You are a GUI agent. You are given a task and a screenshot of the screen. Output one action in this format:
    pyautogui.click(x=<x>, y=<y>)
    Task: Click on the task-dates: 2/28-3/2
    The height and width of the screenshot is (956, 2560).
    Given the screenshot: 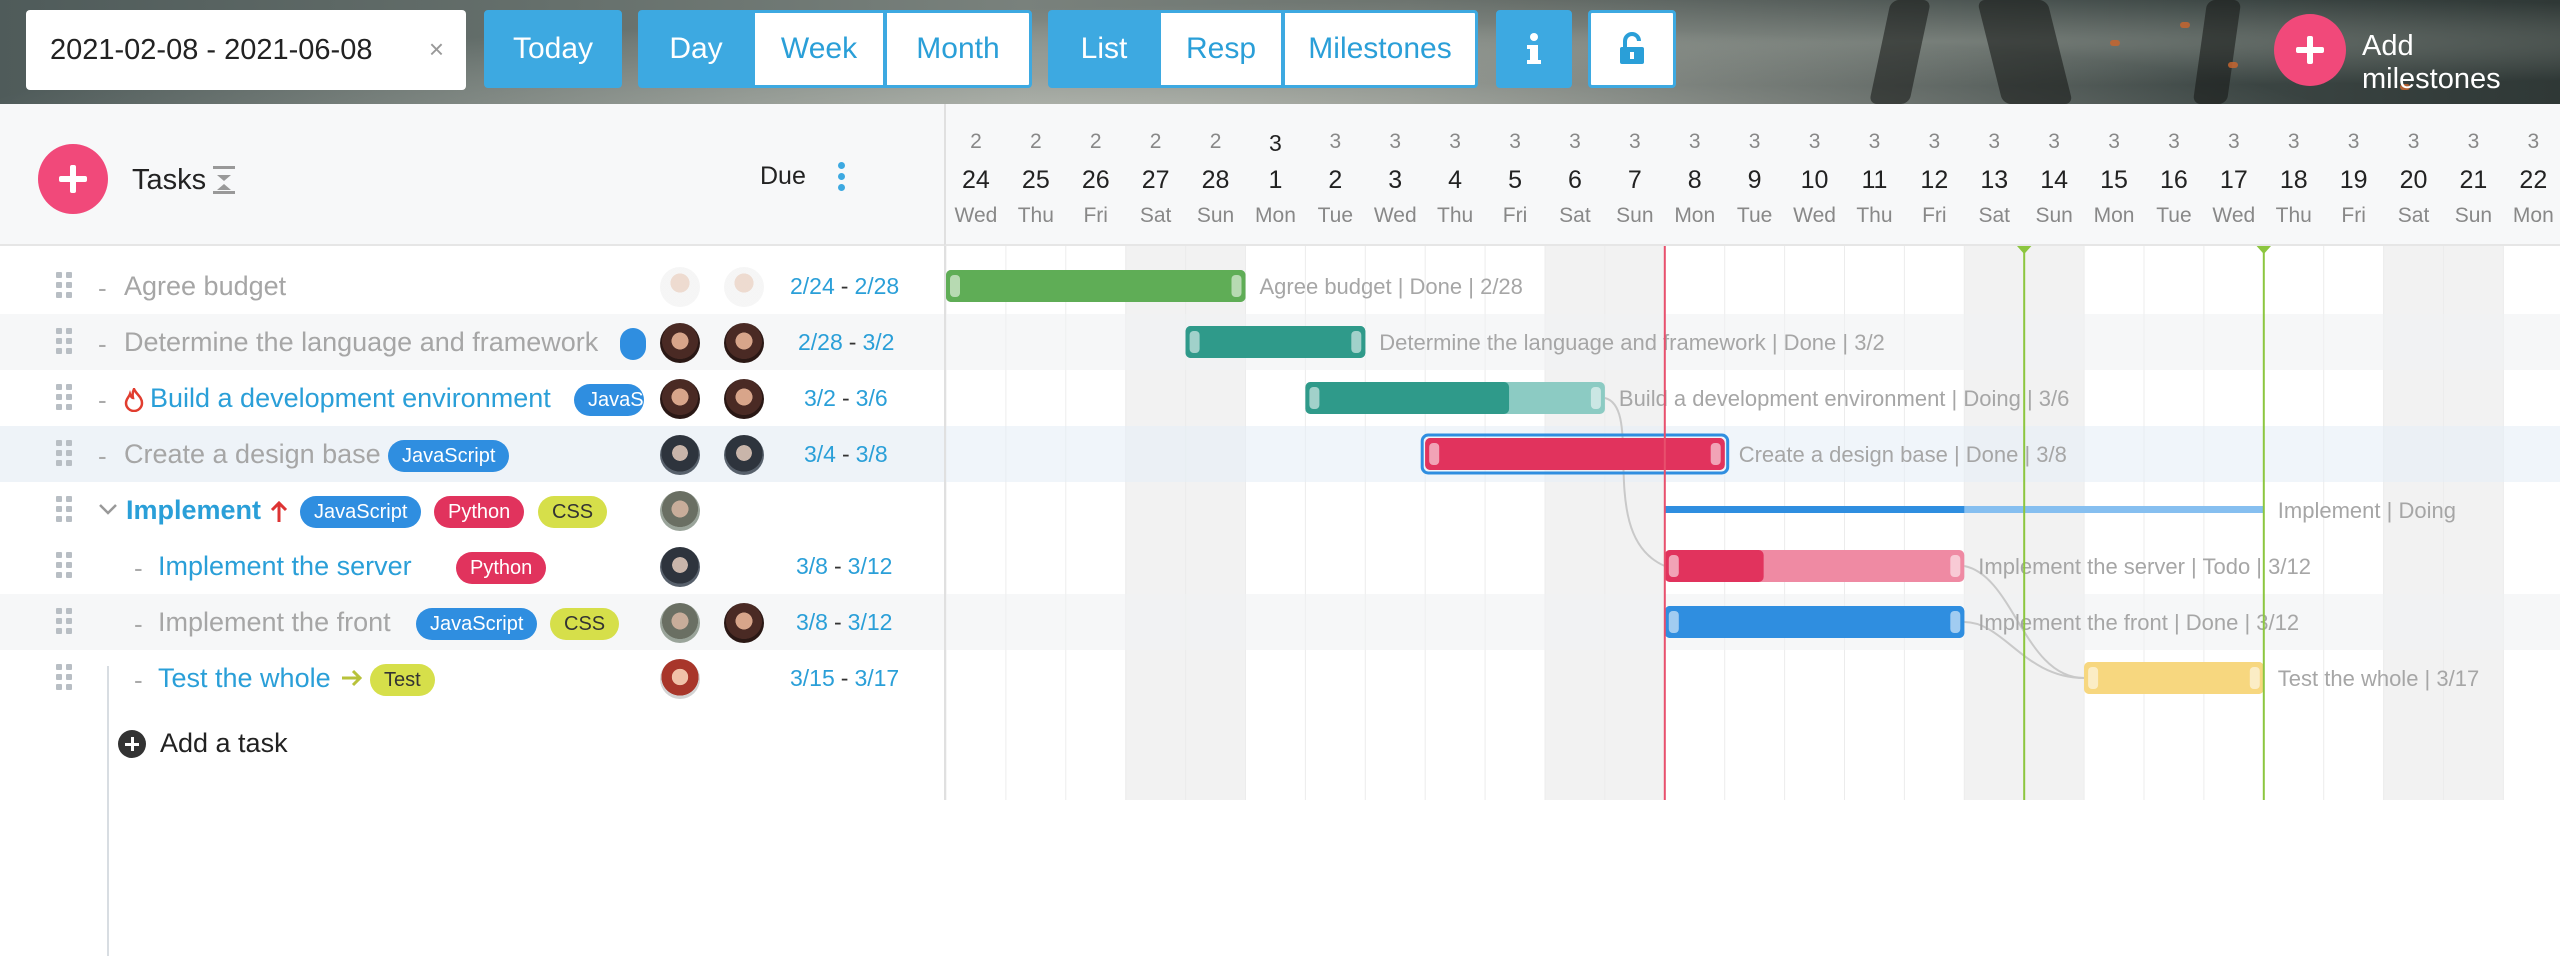 What is the action you would take?
    pyautogui.click(x=846, y=342)
    